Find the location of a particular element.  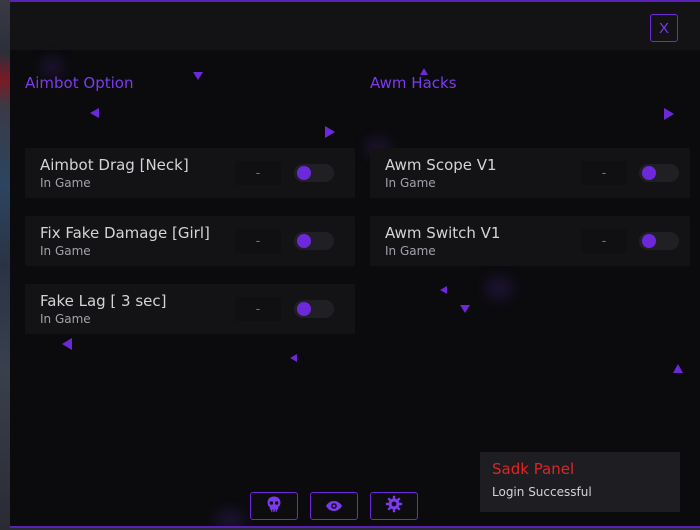

settings-button is located at coordinates (394, 506).